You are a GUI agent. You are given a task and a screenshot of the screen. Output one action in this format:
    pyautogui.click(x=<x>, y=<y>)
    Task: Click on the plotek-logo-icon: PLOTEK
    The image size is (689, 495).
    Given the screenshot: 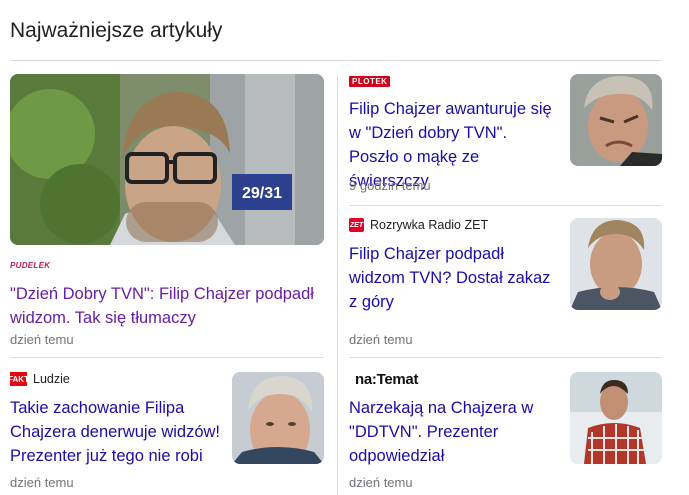 What is the action you would take?
    pyautogui.click(x=370, y=81)
    